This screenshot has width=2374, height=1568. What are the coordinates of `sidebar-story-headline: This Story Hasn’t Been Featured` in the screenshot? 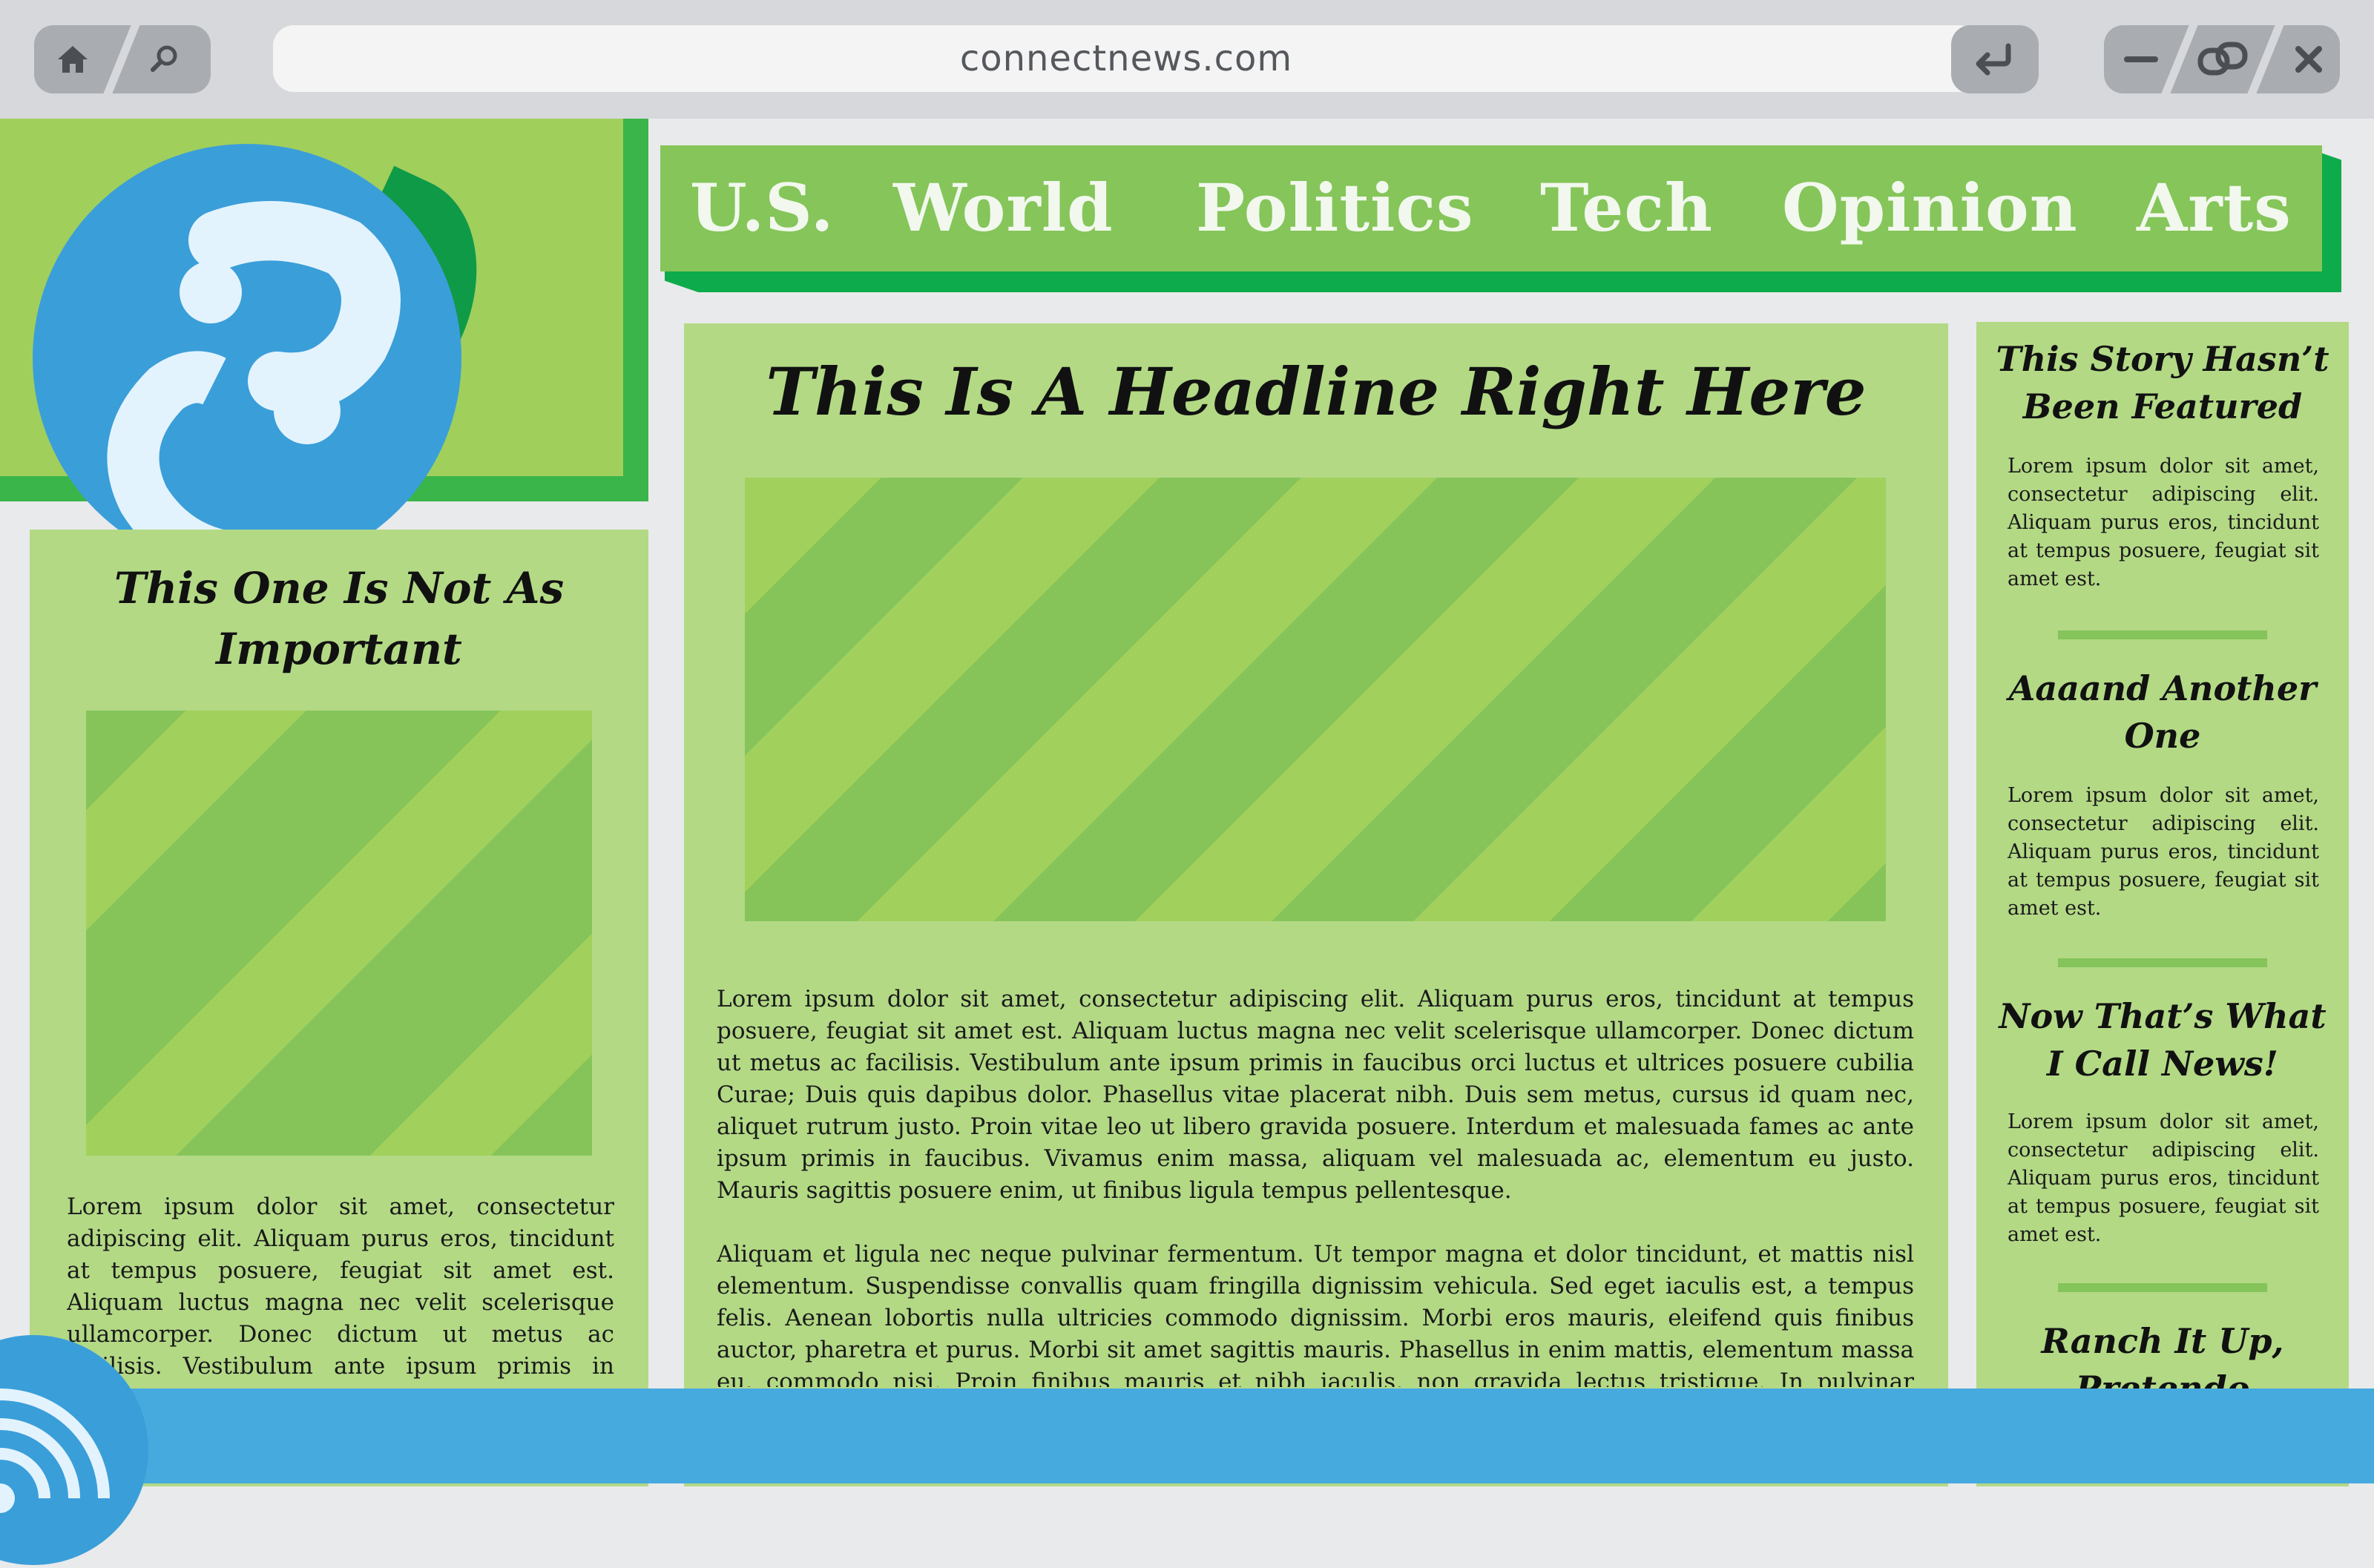 It's located at (2162, 383).